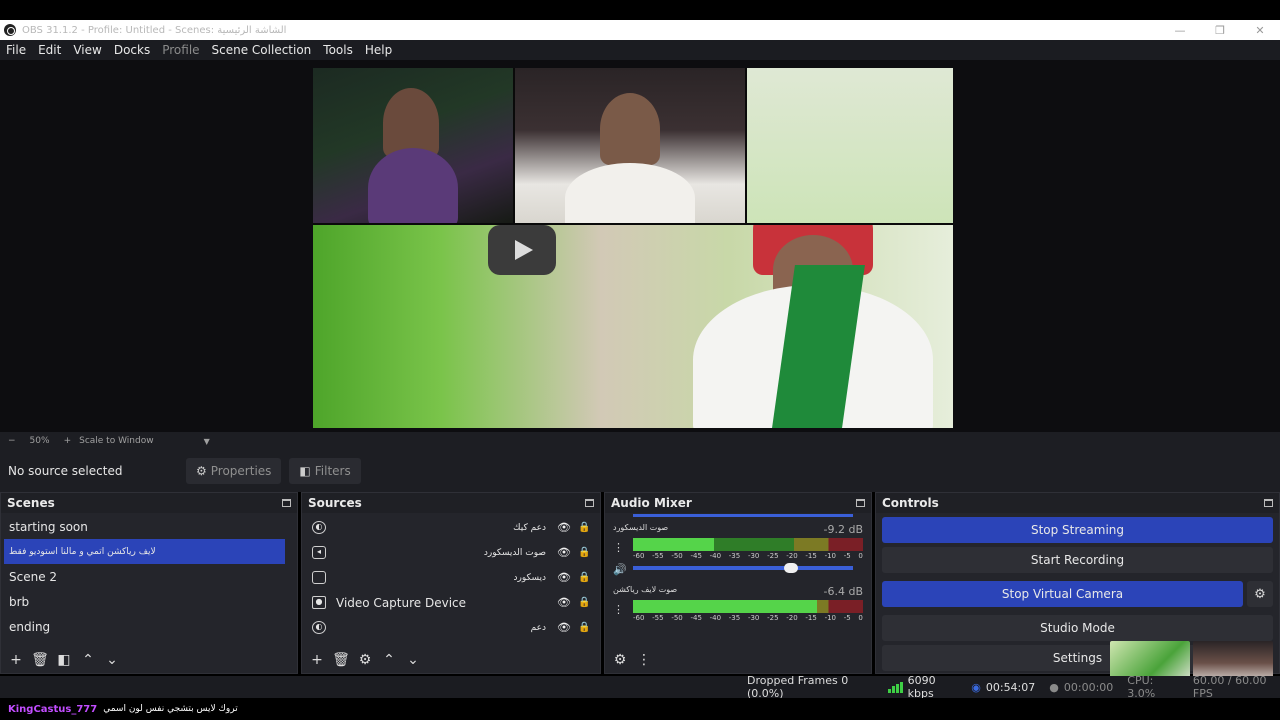 This screenshot has width=1280, height=720. I want to click on zoom-out-button: −, so click(12, 441).